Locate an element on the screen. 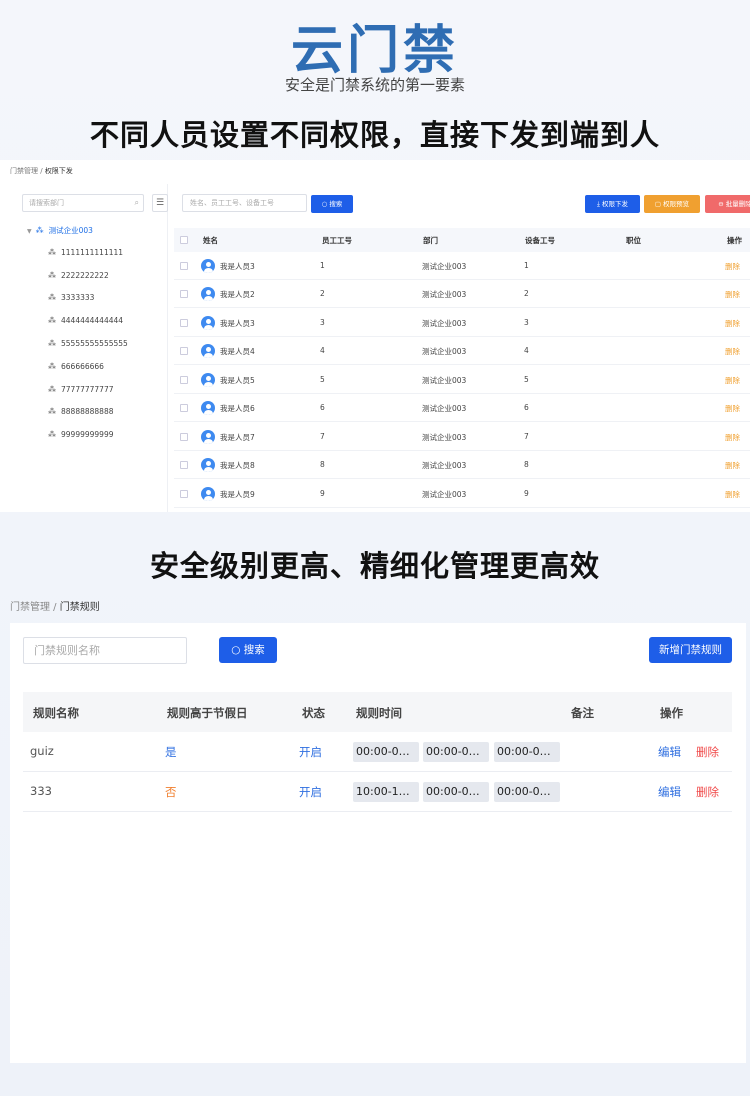 The image size is (750, 1096). table-row: 我是人员3 1 测试企业003 1 删除 is located at coordinates (462, 266).